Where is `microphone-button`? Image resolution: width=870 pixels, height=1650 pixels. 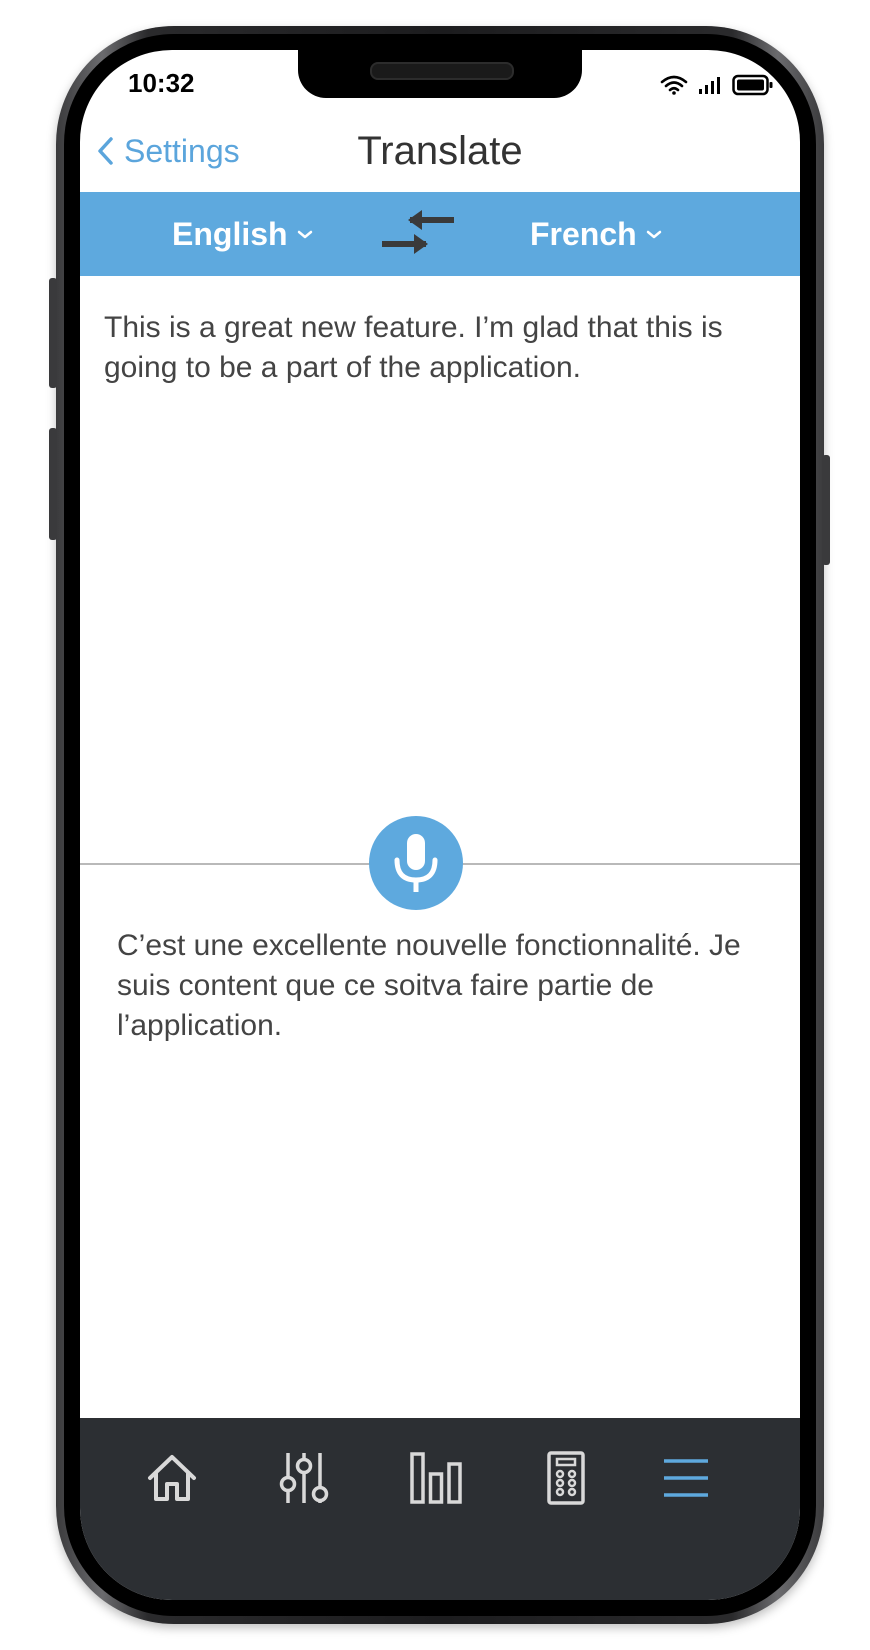
microphone-button is located at coordinates (416, 863).